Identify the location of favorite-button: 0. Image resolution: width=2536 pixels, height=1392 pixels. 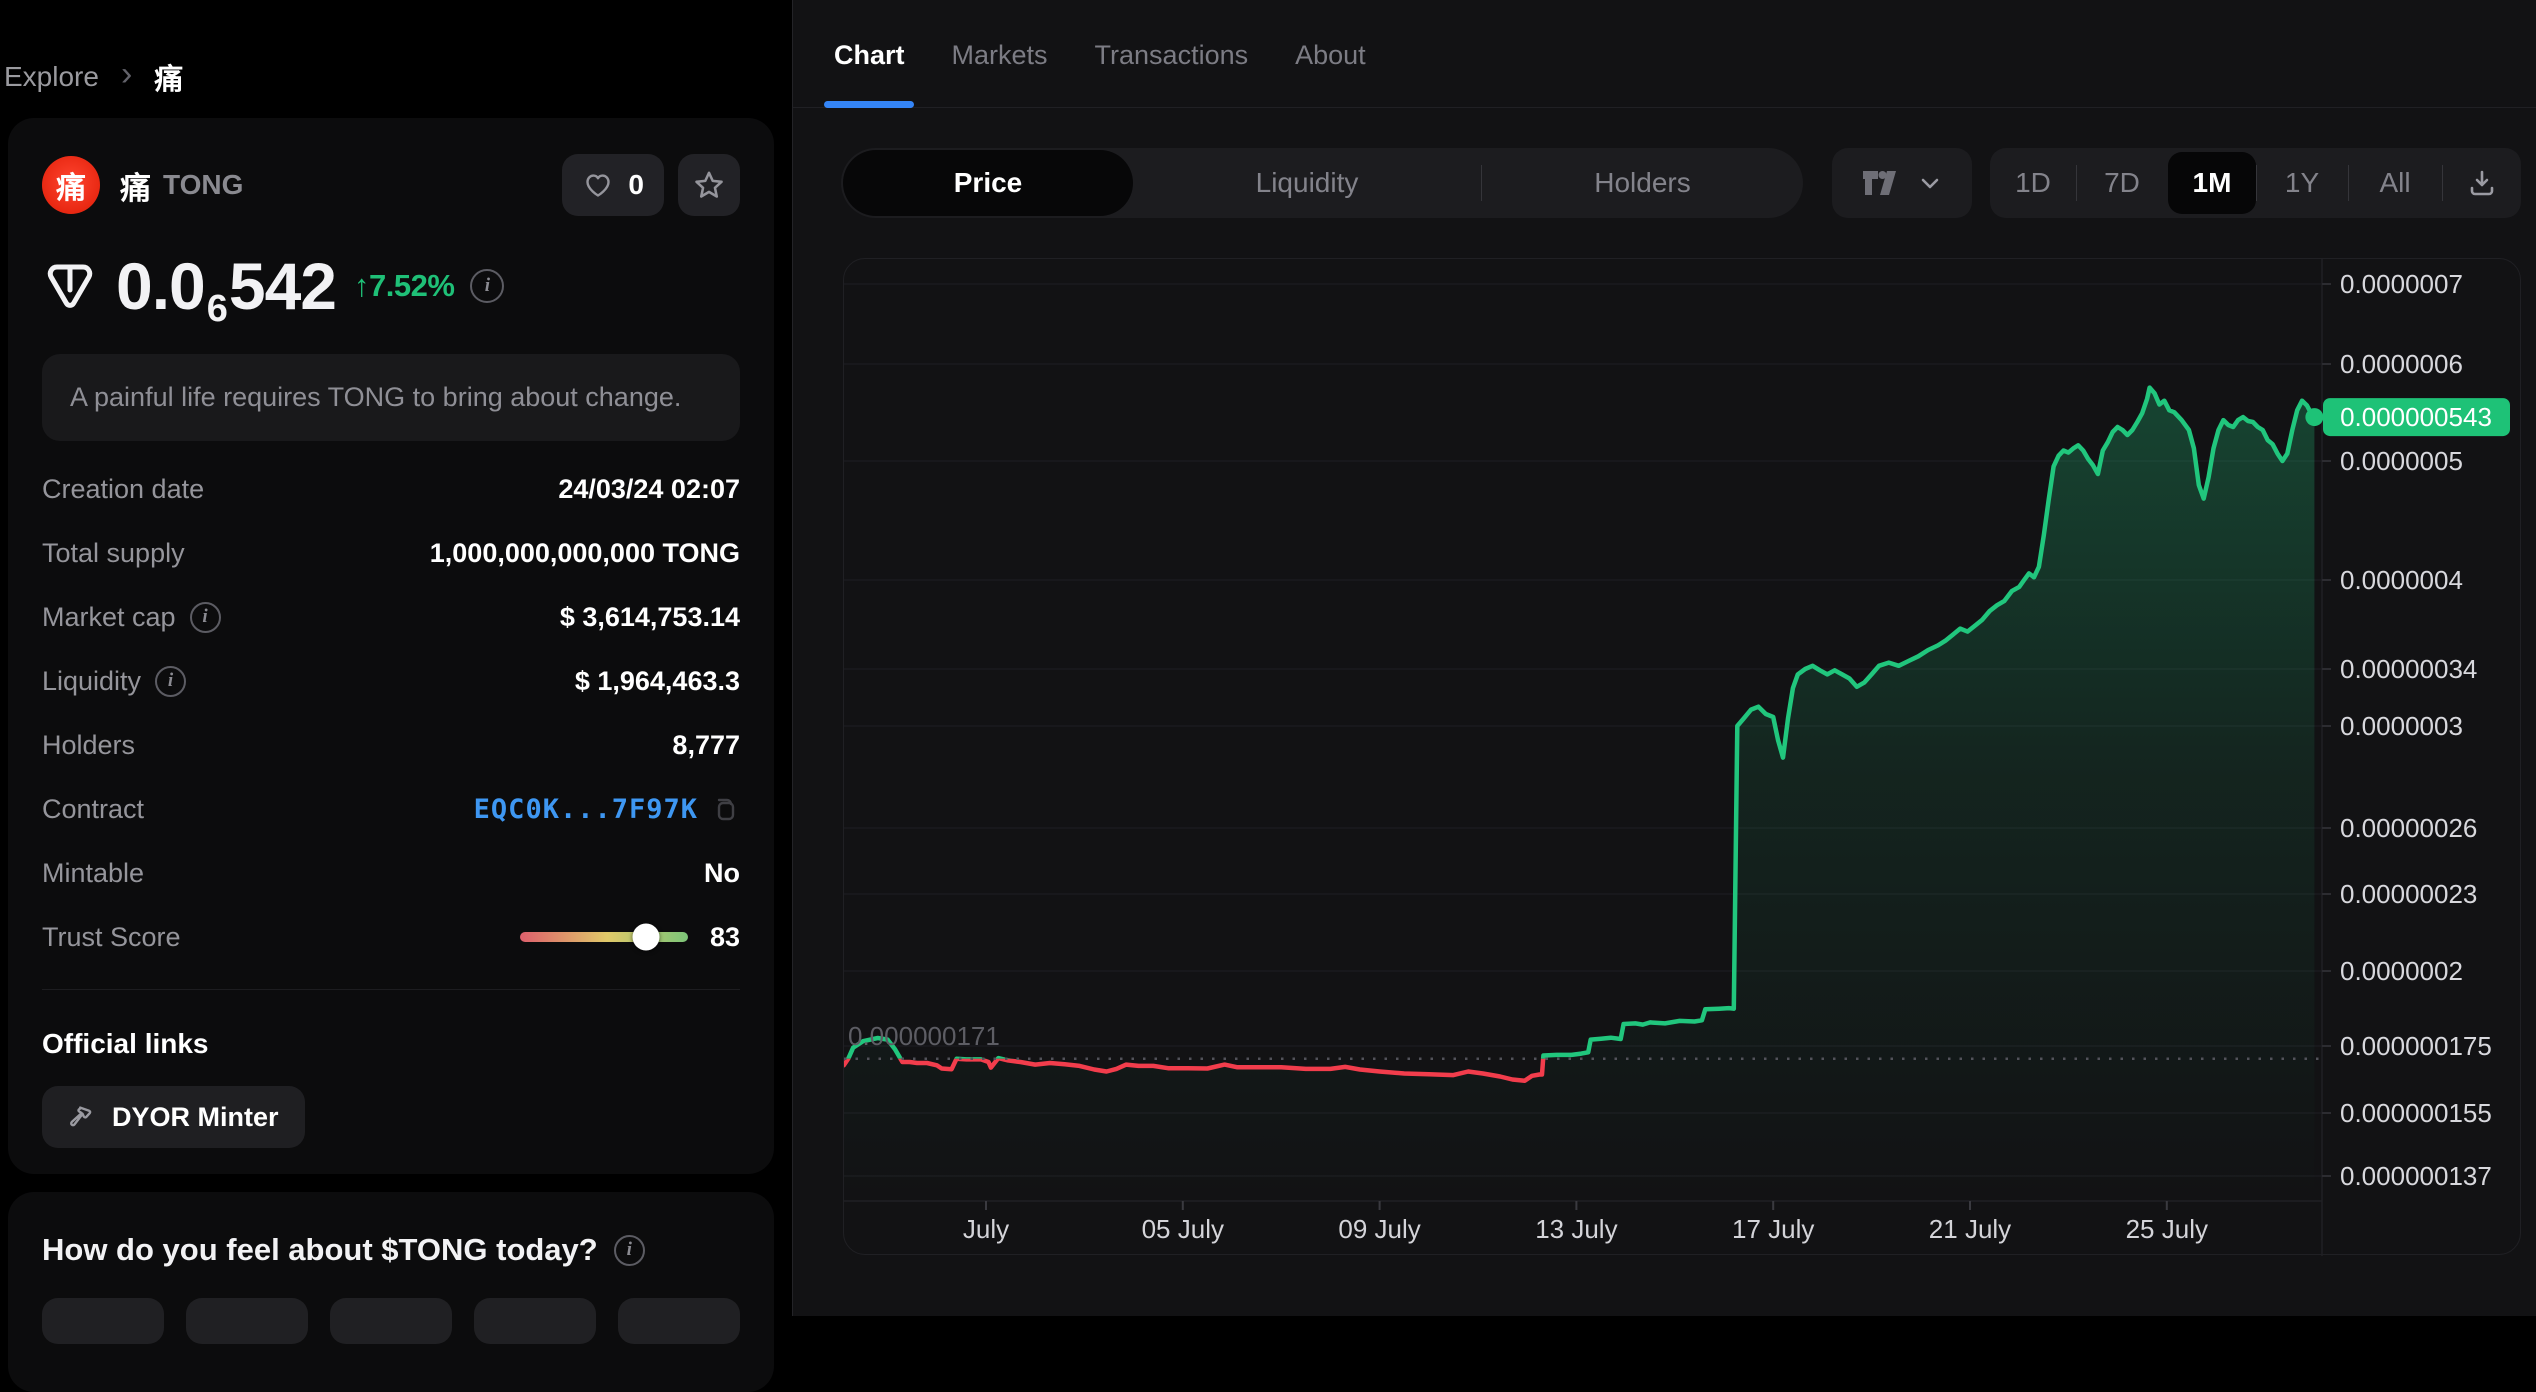
(613, 185).